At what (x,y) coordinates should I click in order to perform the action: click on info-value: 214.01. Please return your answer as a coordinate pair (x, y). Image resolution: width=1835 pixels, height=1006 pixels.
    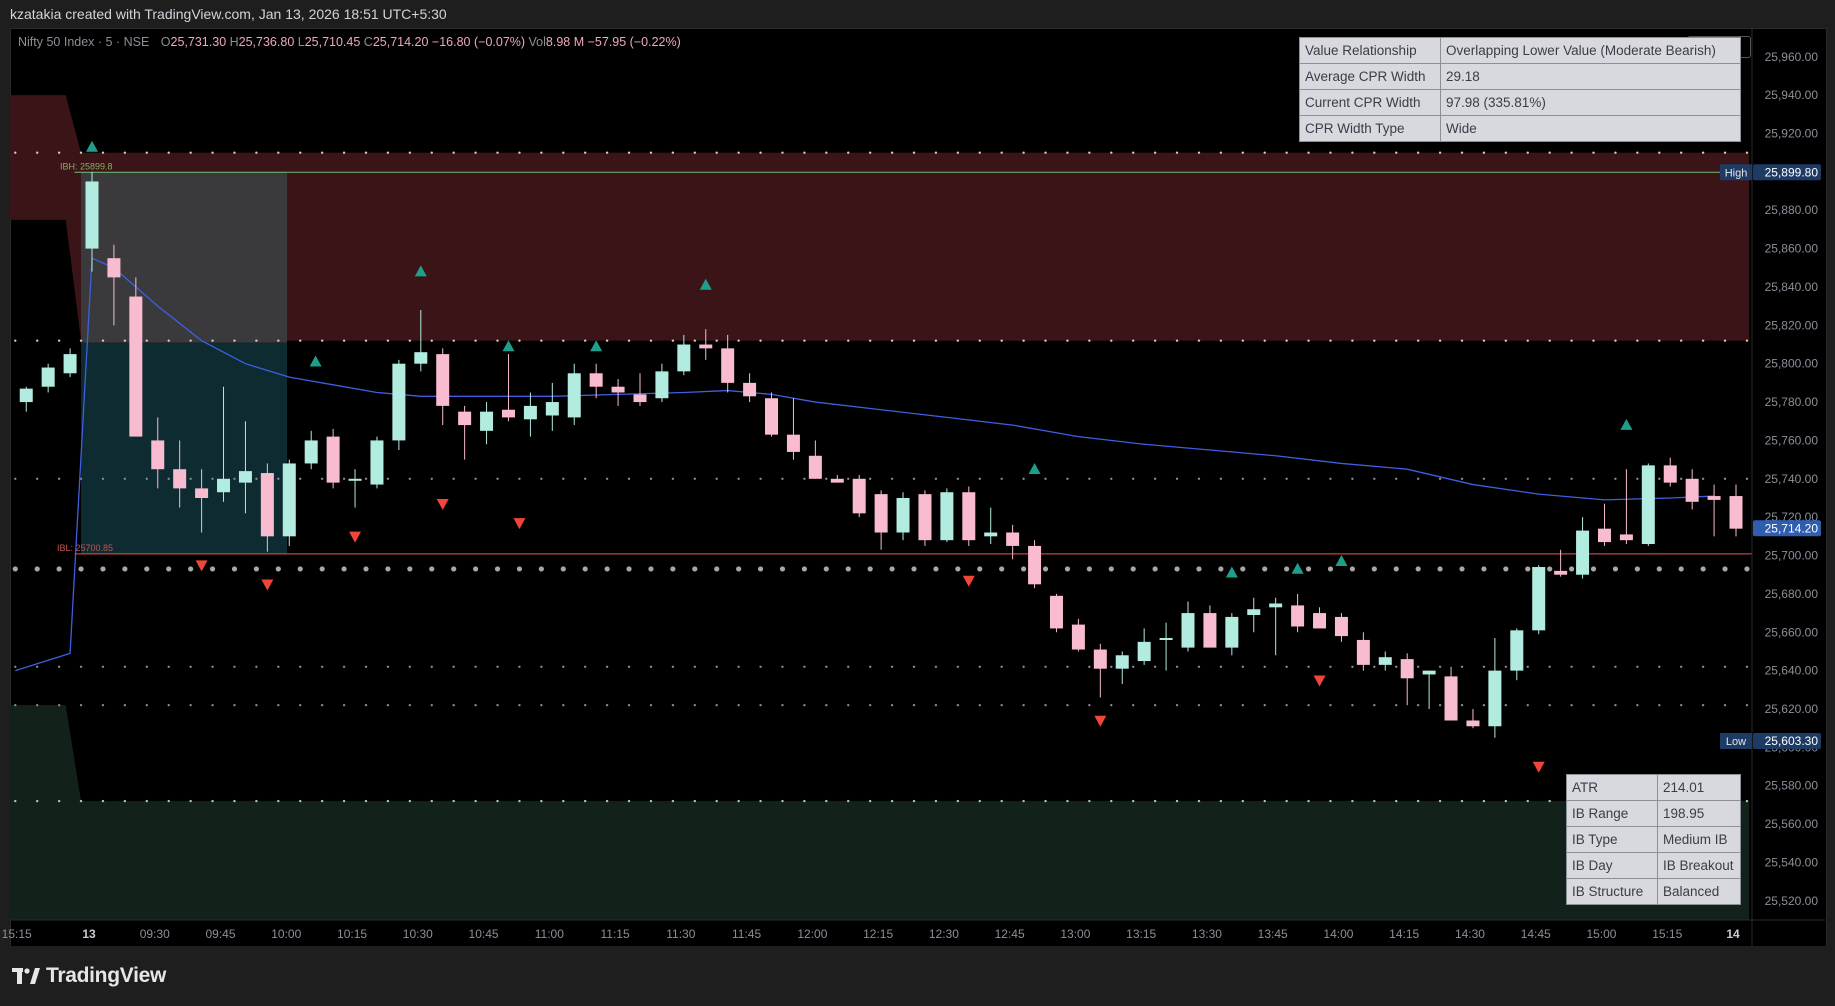
    Looking at the image, I should click on (1699, 787).